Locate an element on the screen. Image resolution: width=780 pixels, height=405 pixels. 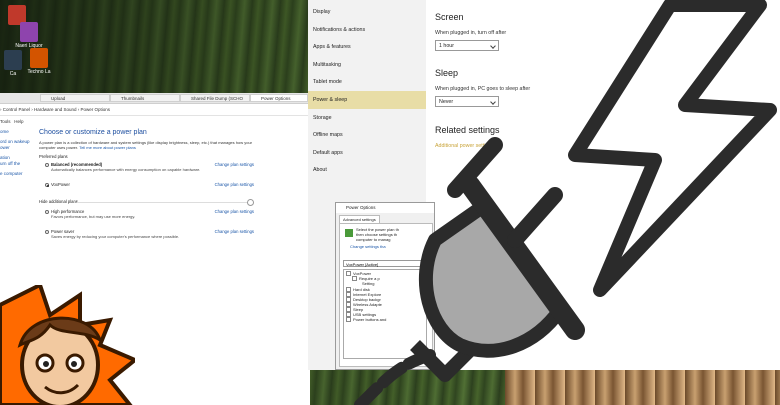
tab-thumbnails: Thumbnails is located at coordinates (145, 98).